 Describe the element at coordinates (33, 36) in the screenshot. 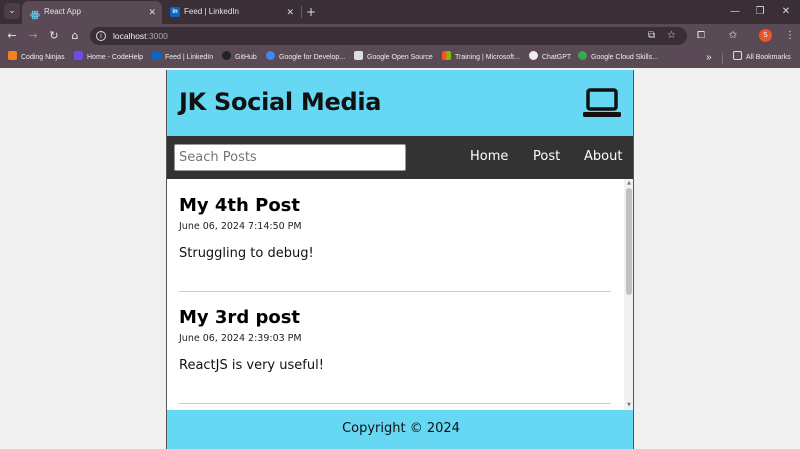

I see `forward-button: →` at that location.